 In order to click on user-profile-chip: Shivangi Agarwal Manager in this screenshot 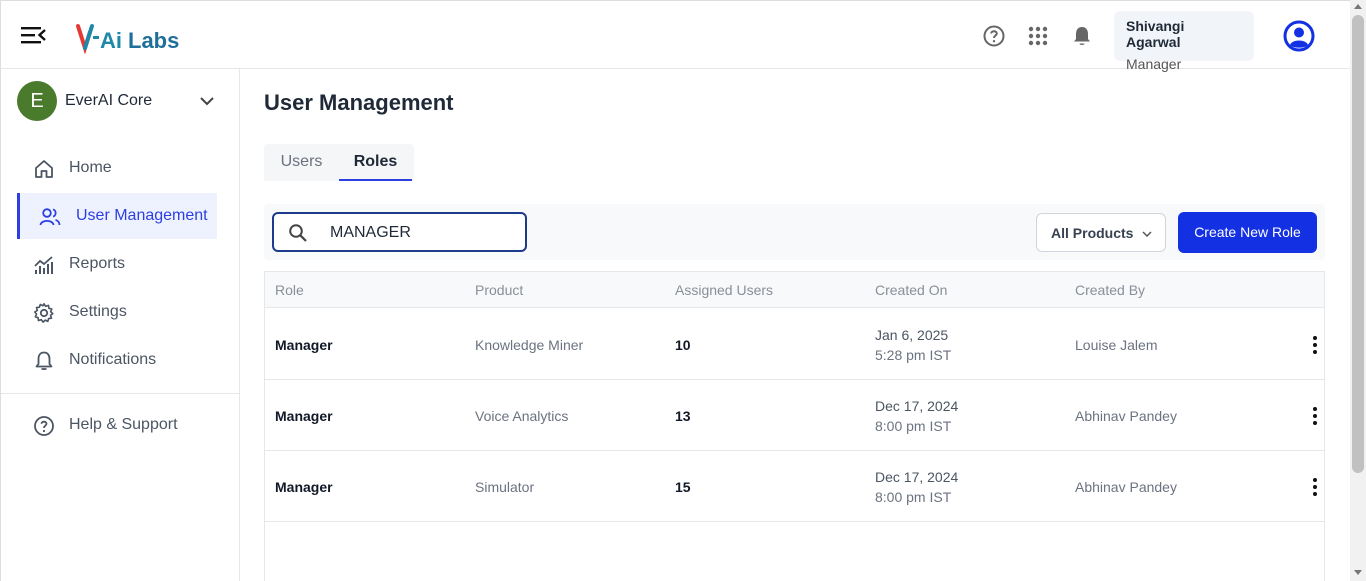, I will do `click(1184, 41)`.